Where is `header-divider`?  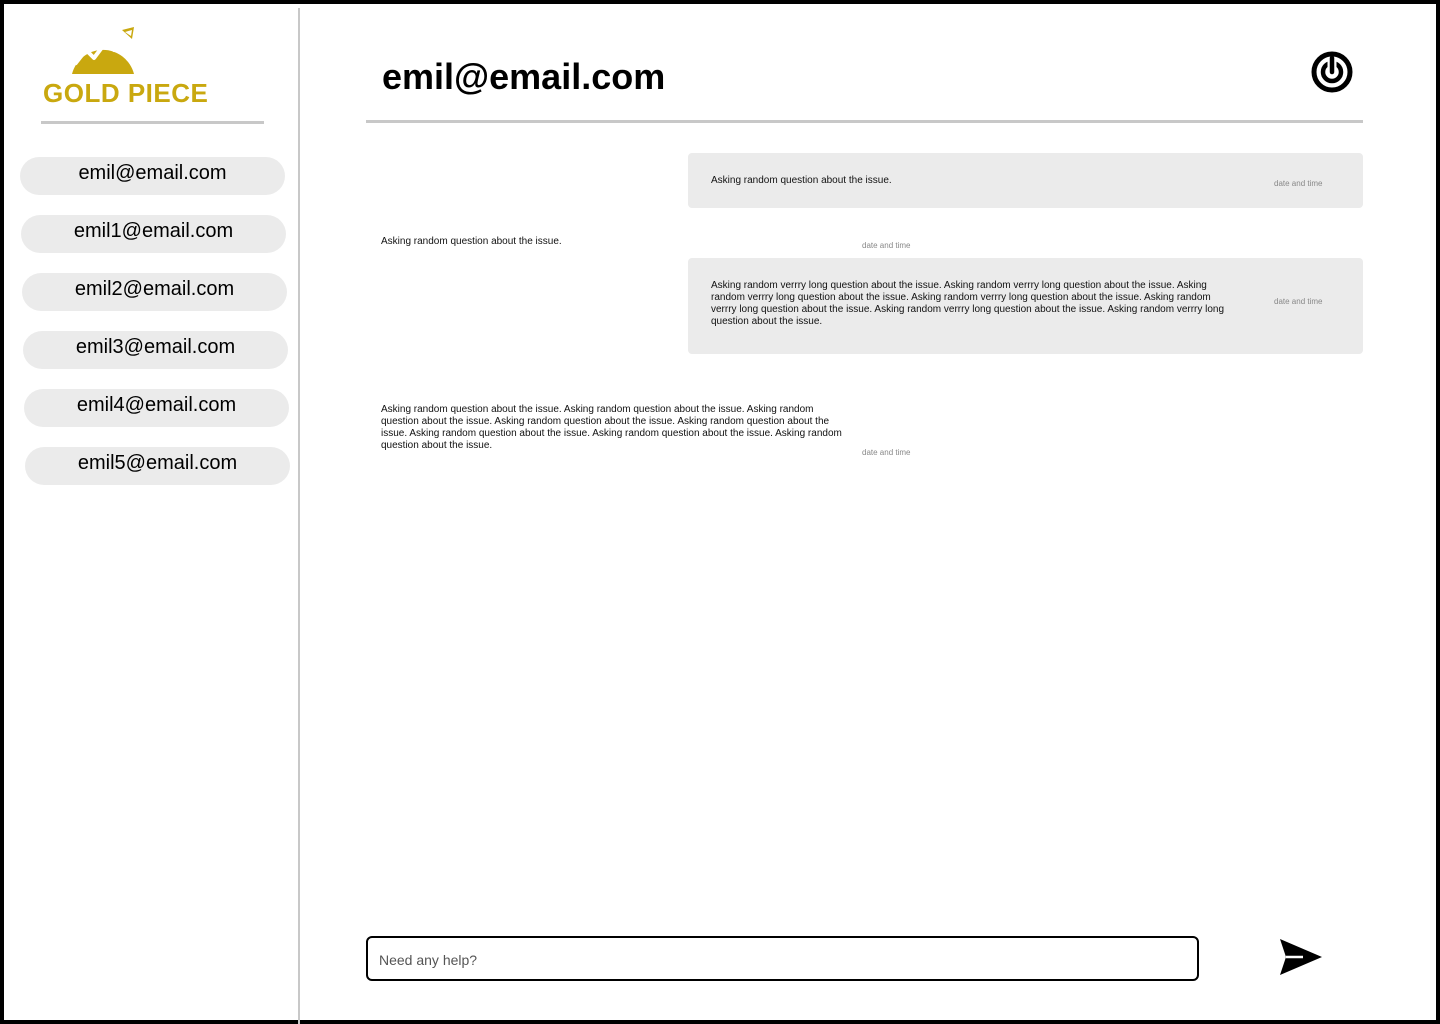
header-divider is located at coordinates (864, 121).